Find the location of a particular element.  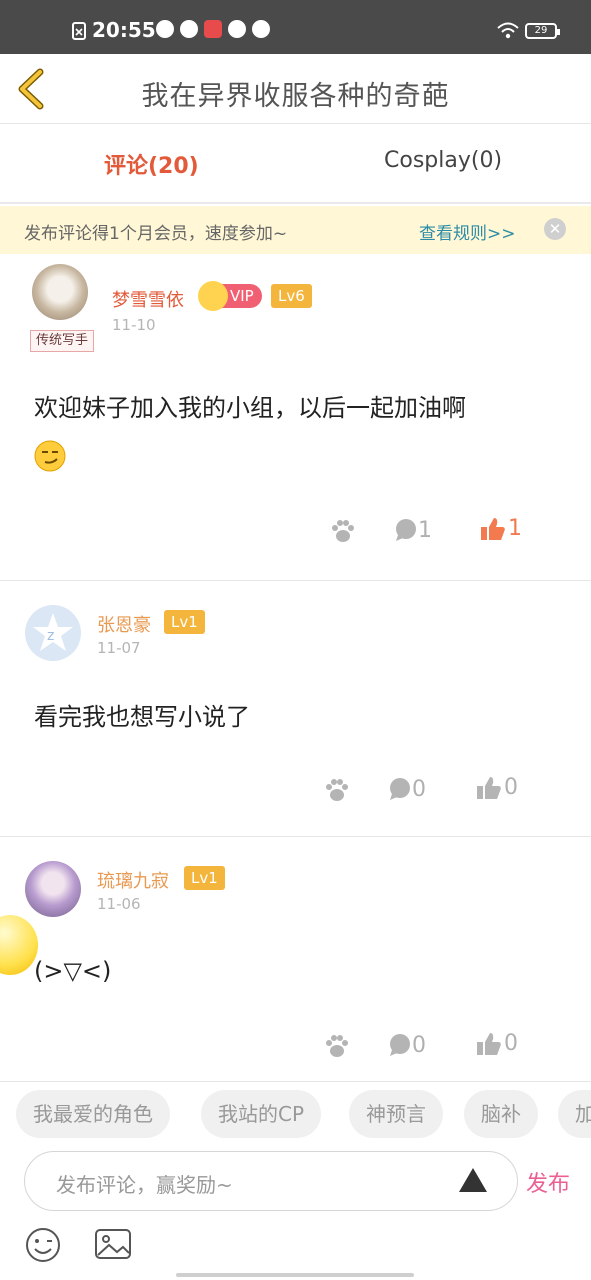

tab-bar: 评论(20) Cosplay(0) is located at coordinates (295, 164).